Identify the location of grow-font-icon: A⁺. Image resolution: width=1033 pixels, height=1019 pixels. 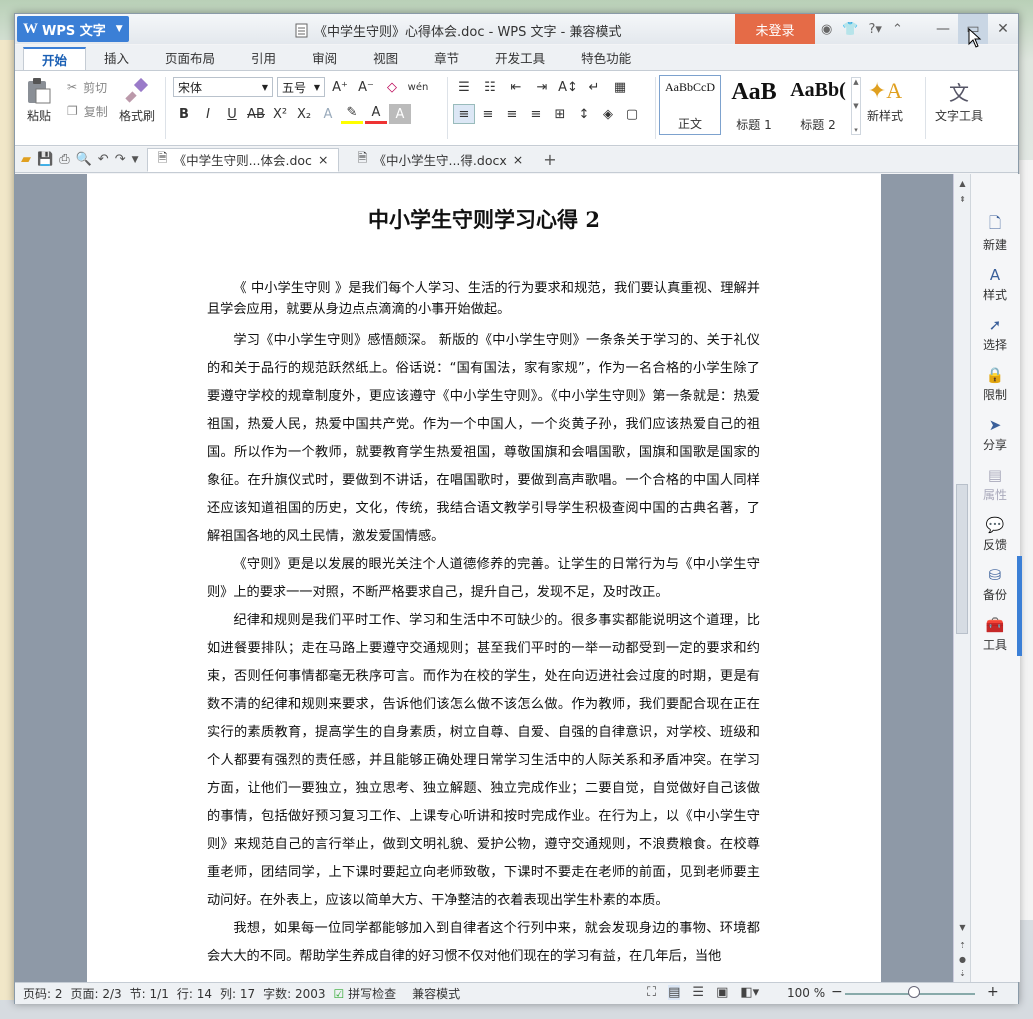
(340, 87).